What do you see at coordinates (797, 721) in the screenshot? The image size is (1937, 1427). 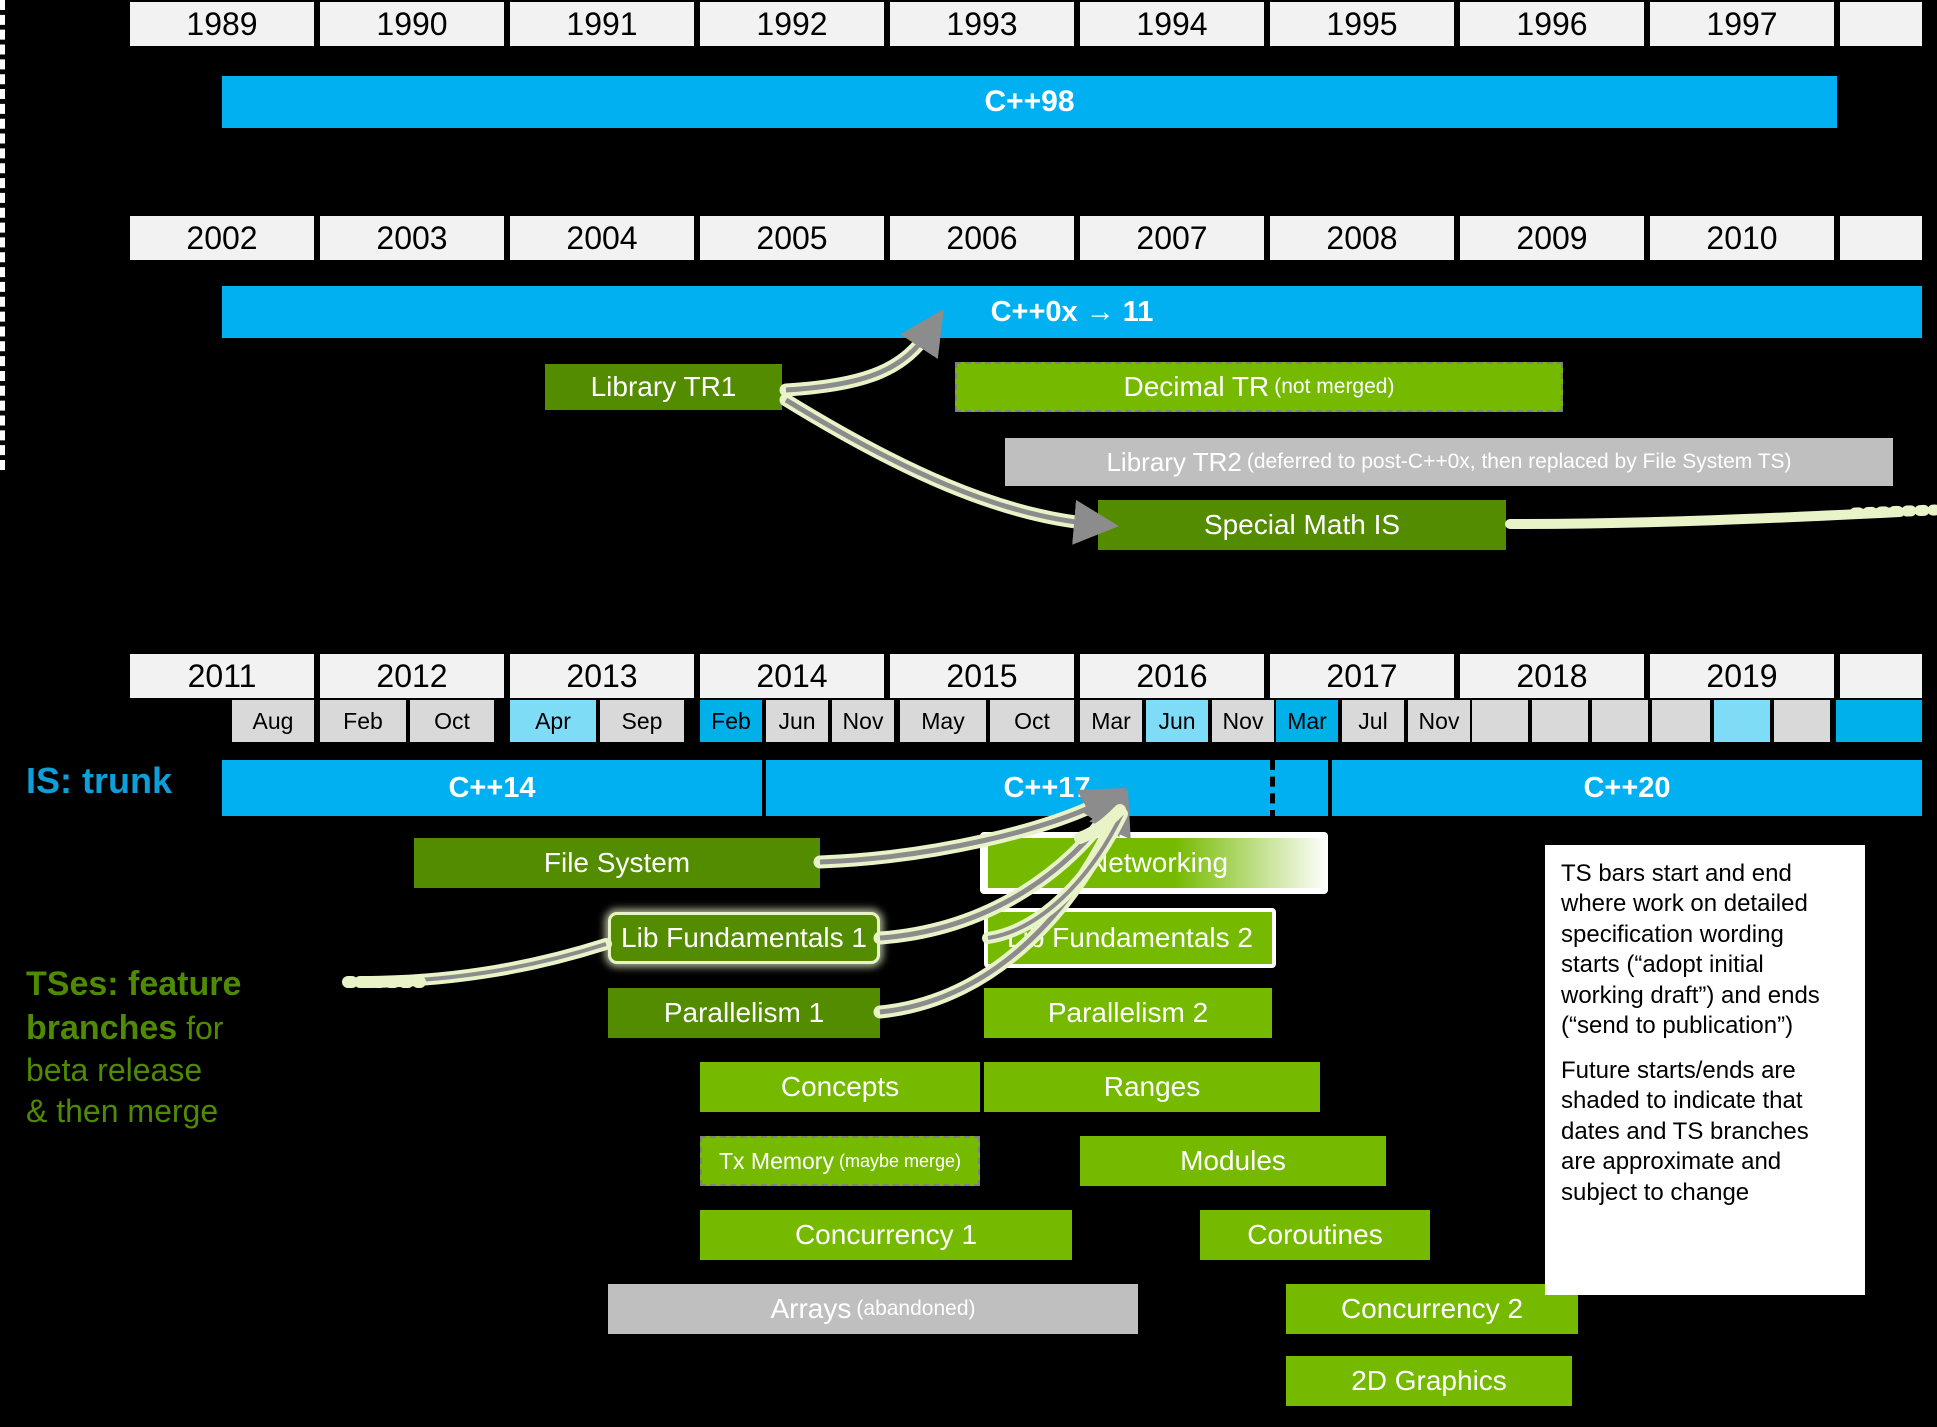 I see `month-cell: Jun` at bounding box center [797, 721].